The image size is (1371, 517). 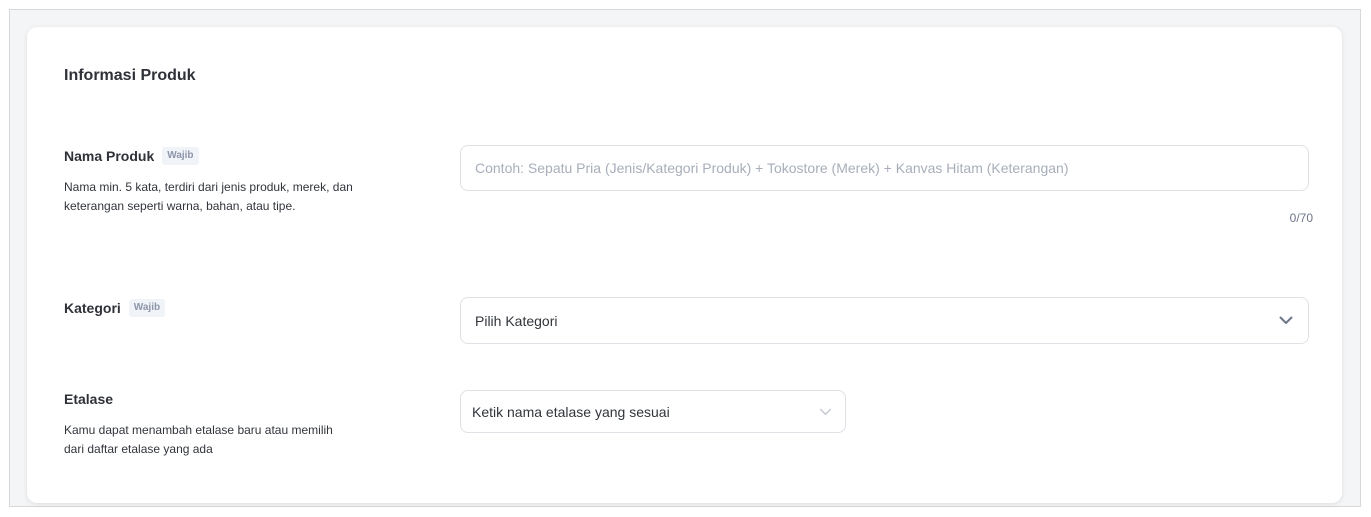 What do you see at coordinates (92, 308) in the screenshot?
I see `kategori-label: Kategori` at bounding box center [92, 308].